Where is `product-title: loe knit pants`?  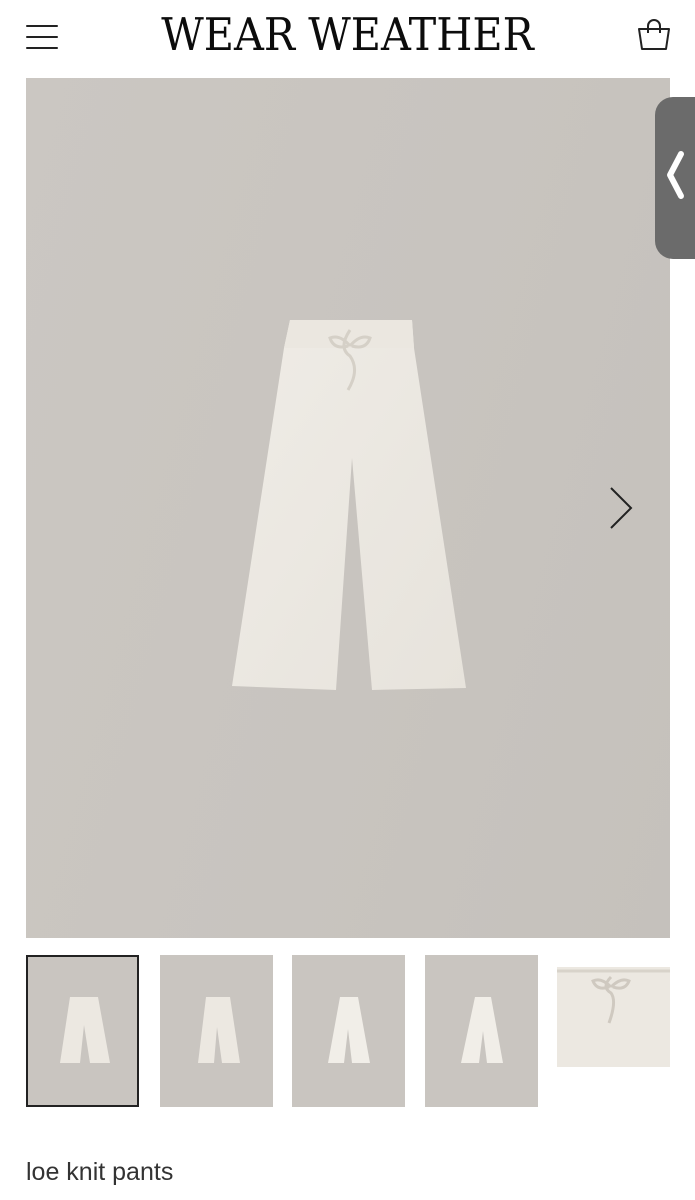
product-title: loe knit pants is located at coordinates (100, 1172).